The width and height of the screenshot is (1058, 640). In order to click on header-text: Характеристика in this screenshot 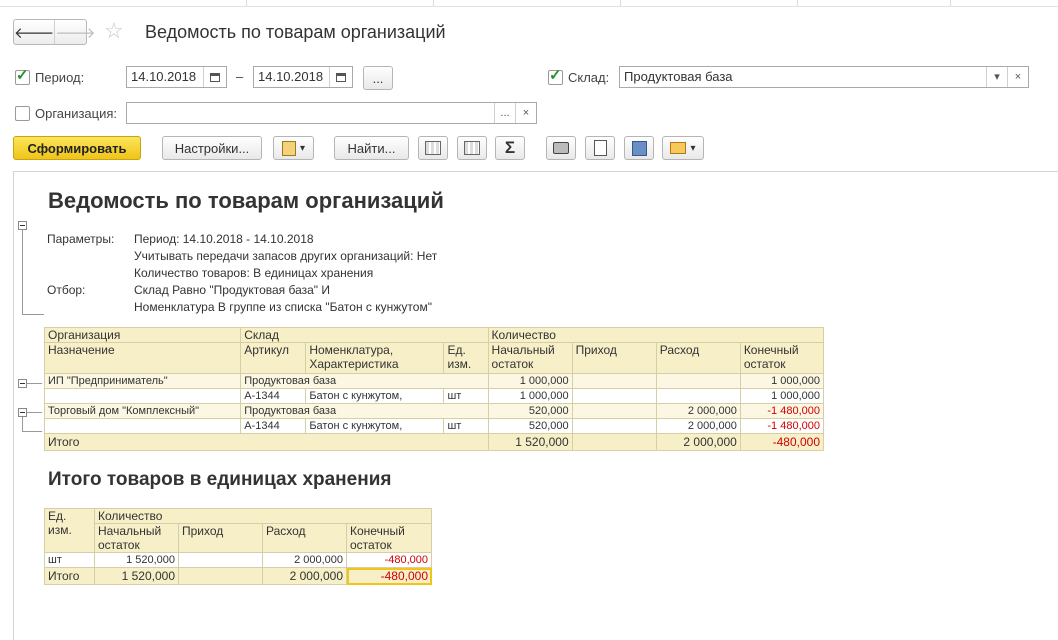, I will do `click(354, 364)`.